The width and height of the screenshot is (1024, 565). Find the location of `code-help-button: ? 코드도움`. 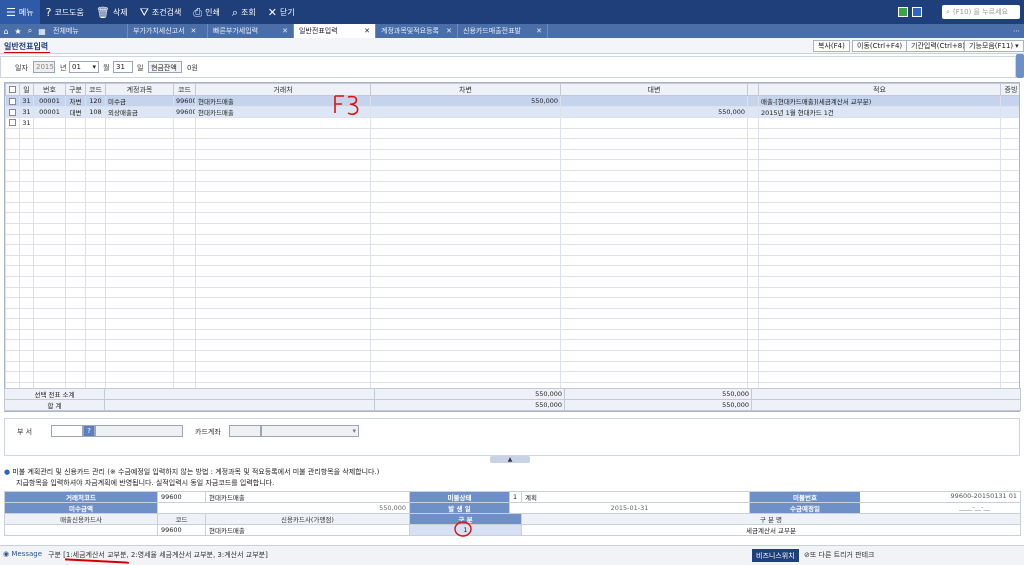

code-help-button: ? 코드도움 is located at coordinates (65, 12).